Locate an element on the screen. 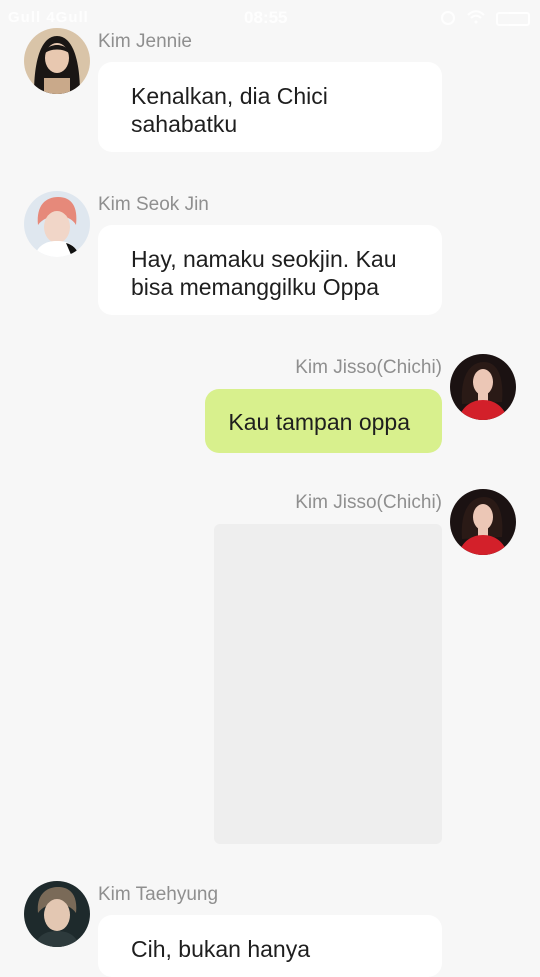 This screenshot has height=977, width=540. sender-name: Kim Seok Jin is located at coordinates (153, 204).